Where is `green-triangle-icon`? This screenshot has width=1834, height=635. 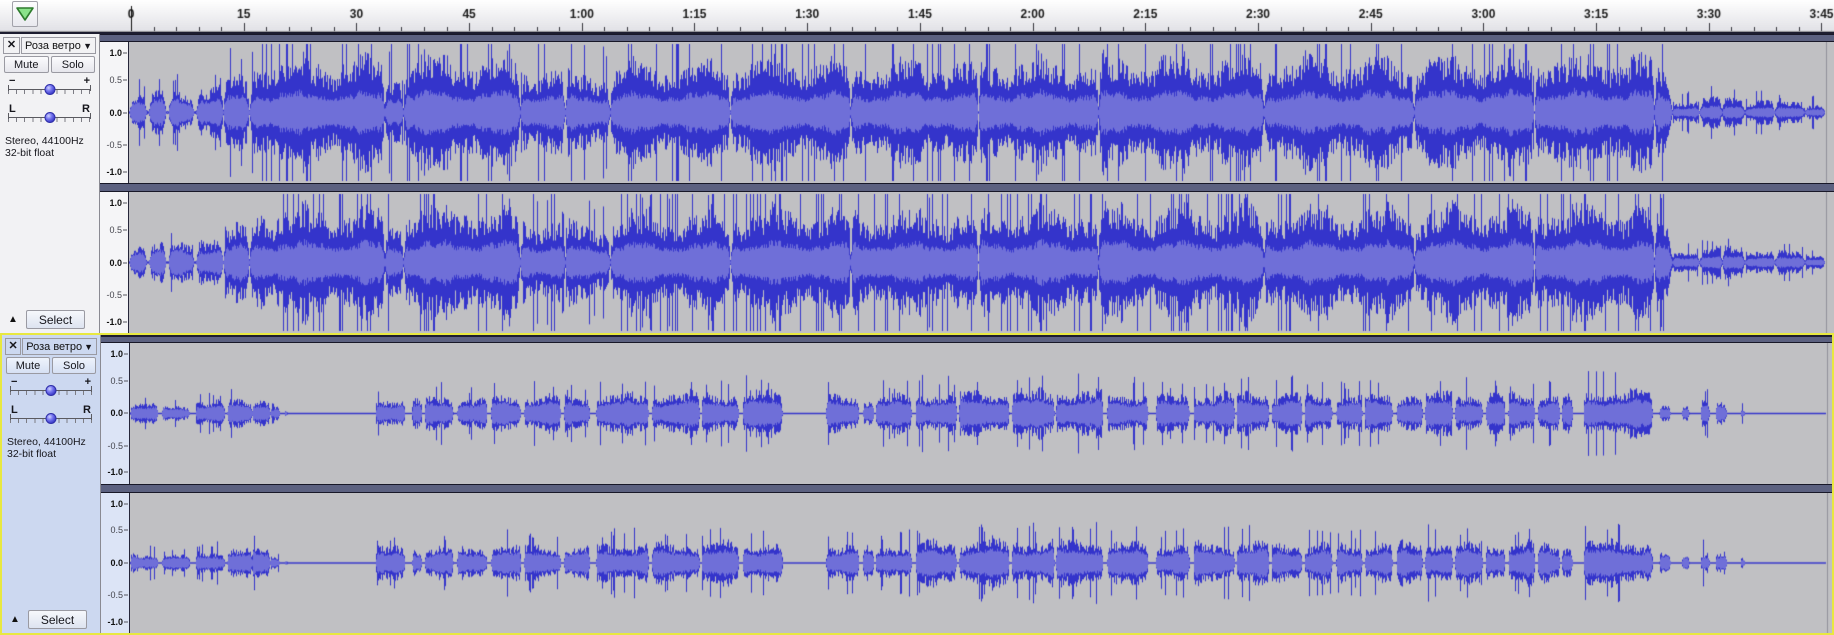
green-triangle-icon is located at coordinates (25, 14).